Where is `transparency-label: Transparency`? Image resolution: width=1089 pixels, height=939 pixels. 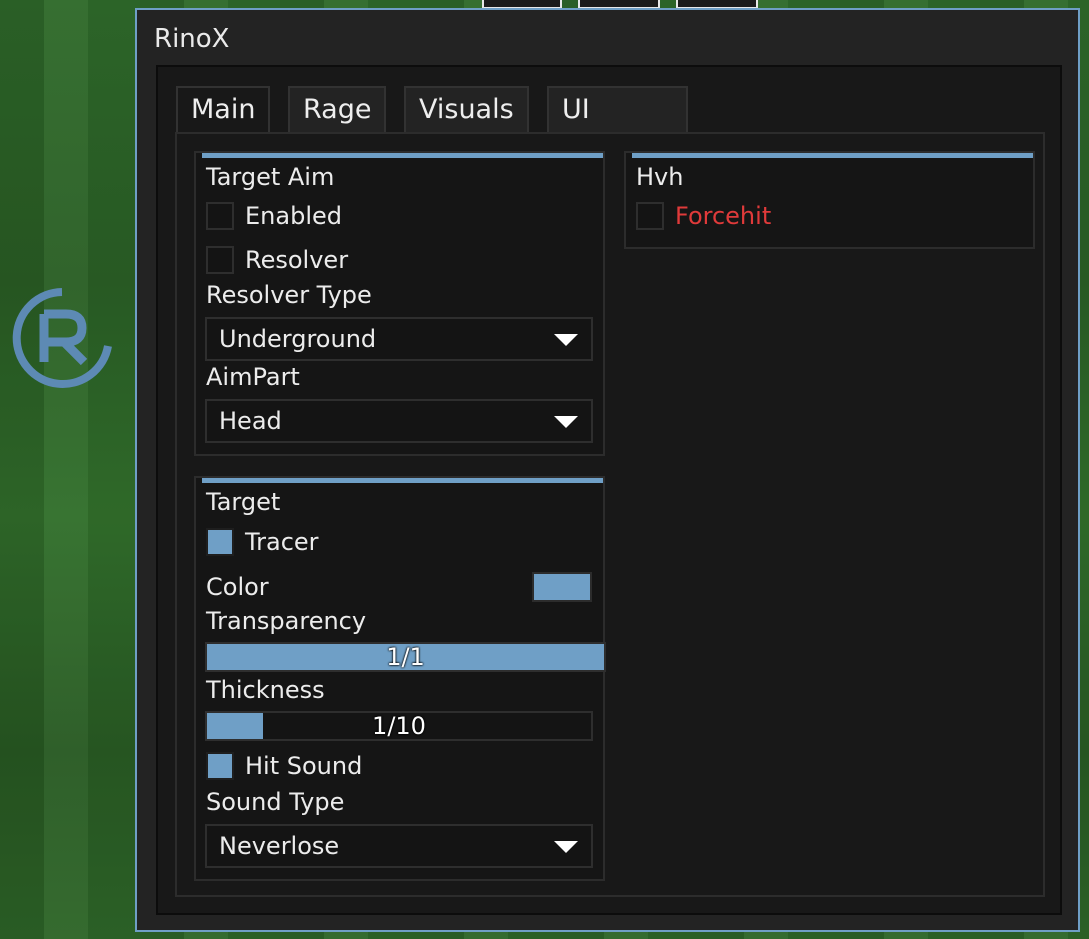 transparency-label: Transparency is located at coordinates (286, 621).